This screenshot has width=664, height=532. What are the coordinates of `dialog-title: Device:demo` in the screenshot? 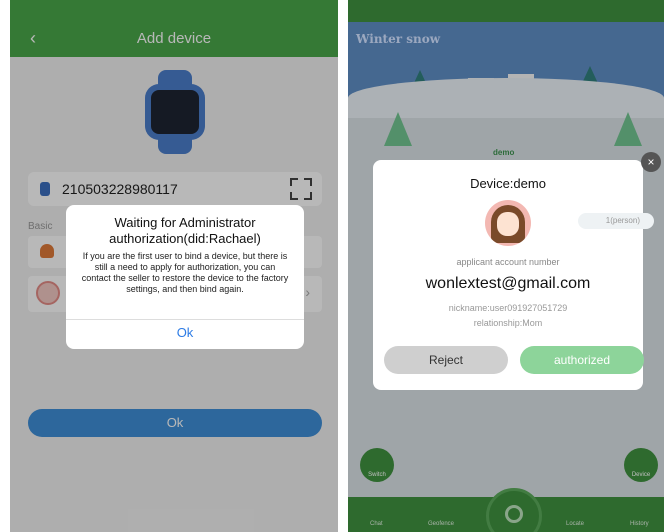 It's located at (508, 183).